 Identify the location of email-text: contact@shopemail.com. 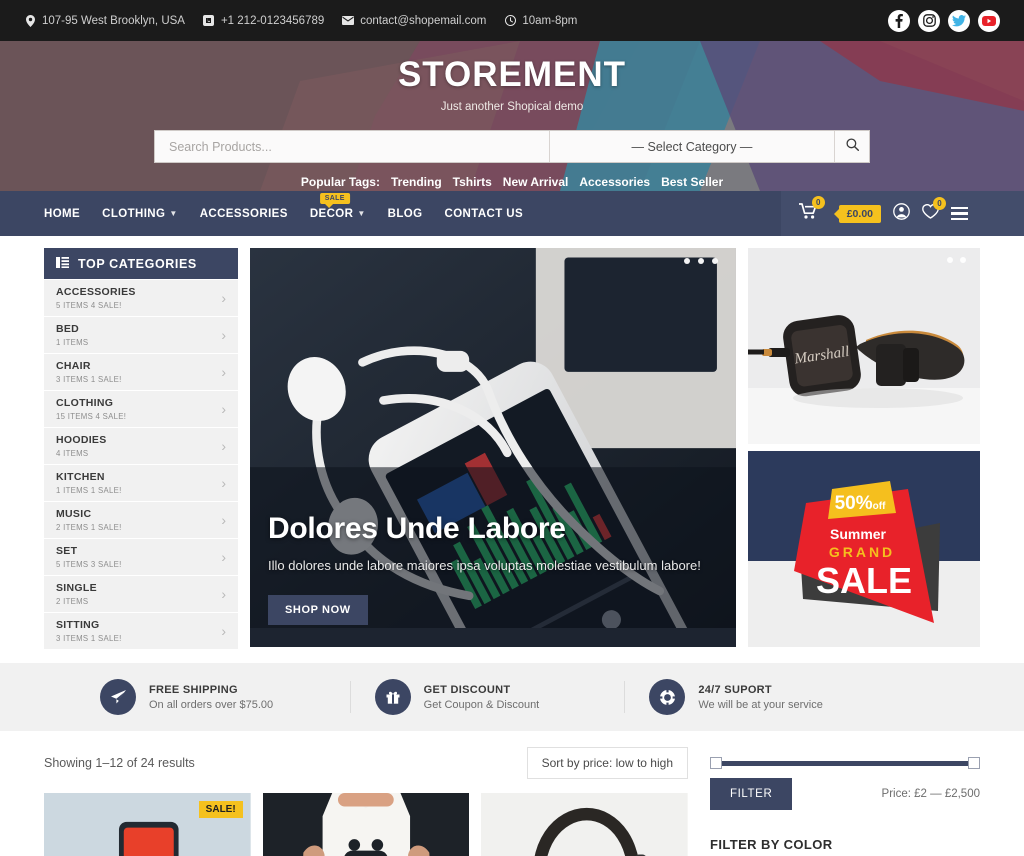
(423, 20).